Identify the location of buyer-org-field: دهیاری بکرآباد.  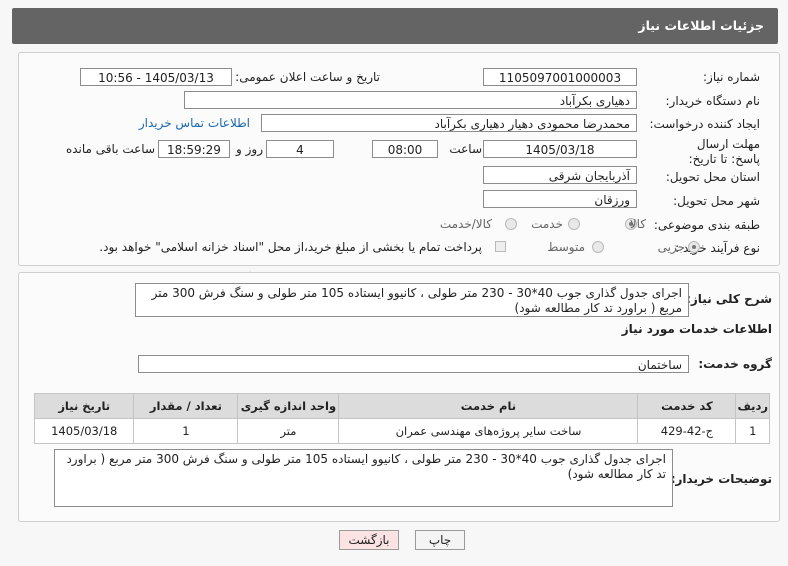
(410, 100).